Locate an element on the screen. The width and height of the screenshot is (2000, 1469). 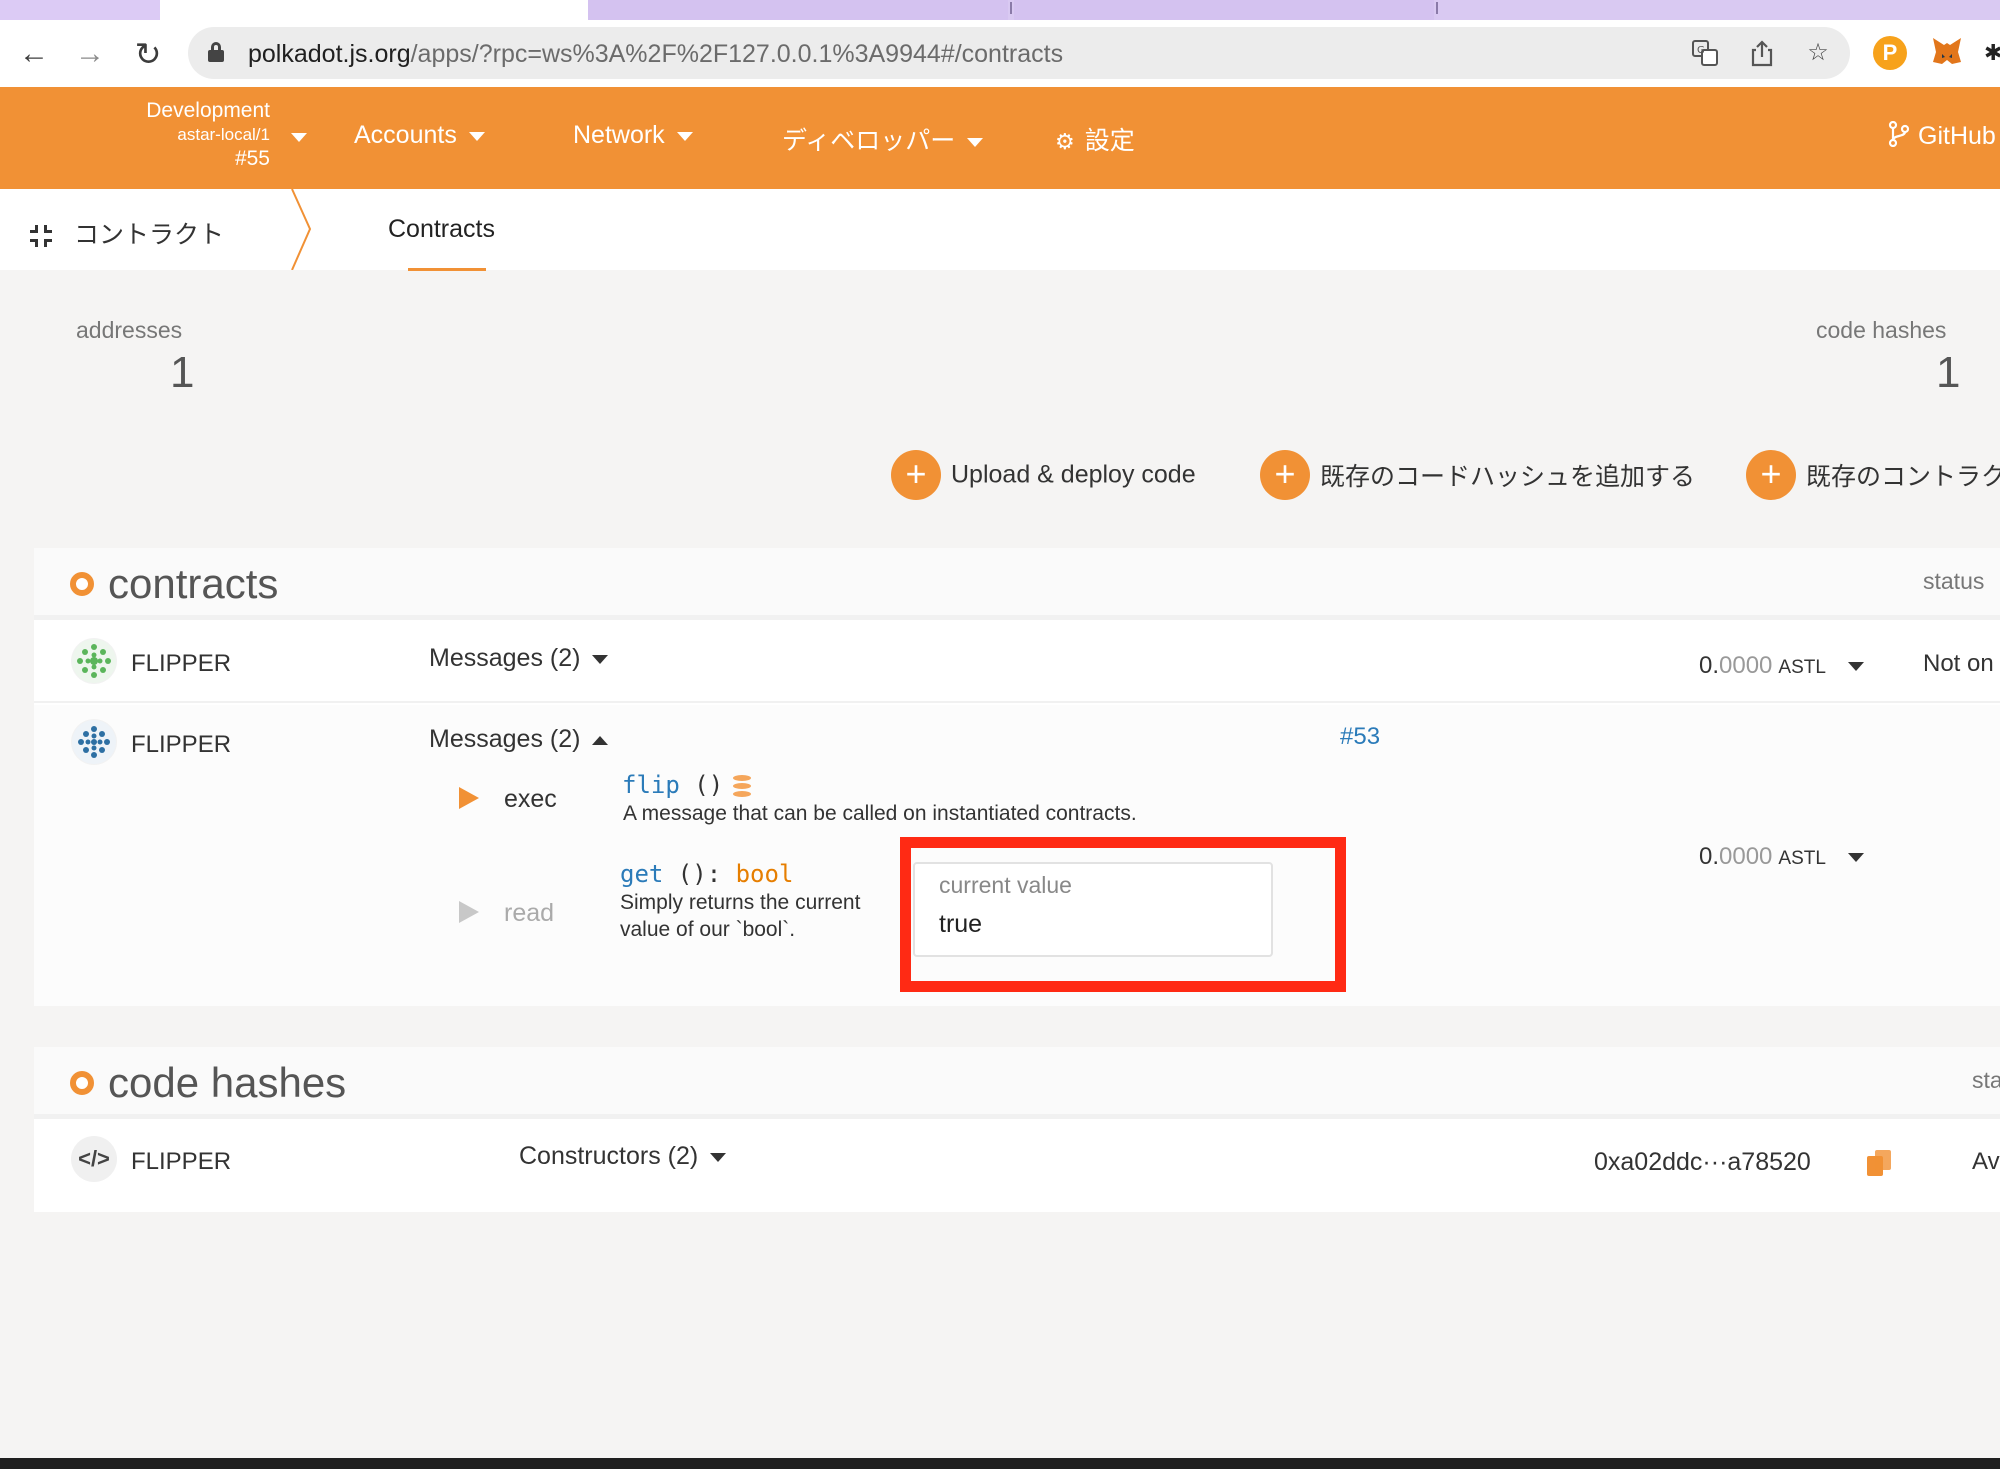
chain-runtime: astar-local/1 is located at coordinates (223, 134).